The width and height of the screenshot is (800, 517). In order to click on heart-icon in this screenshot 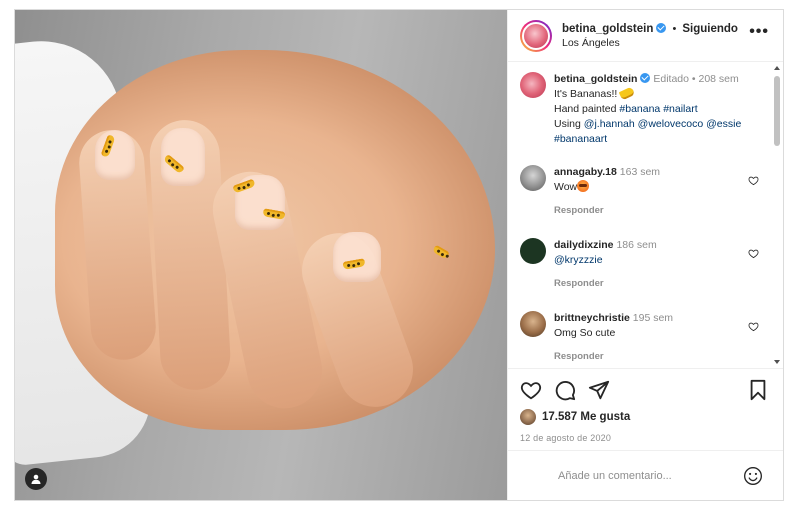, I will do `click(531, 390)`.